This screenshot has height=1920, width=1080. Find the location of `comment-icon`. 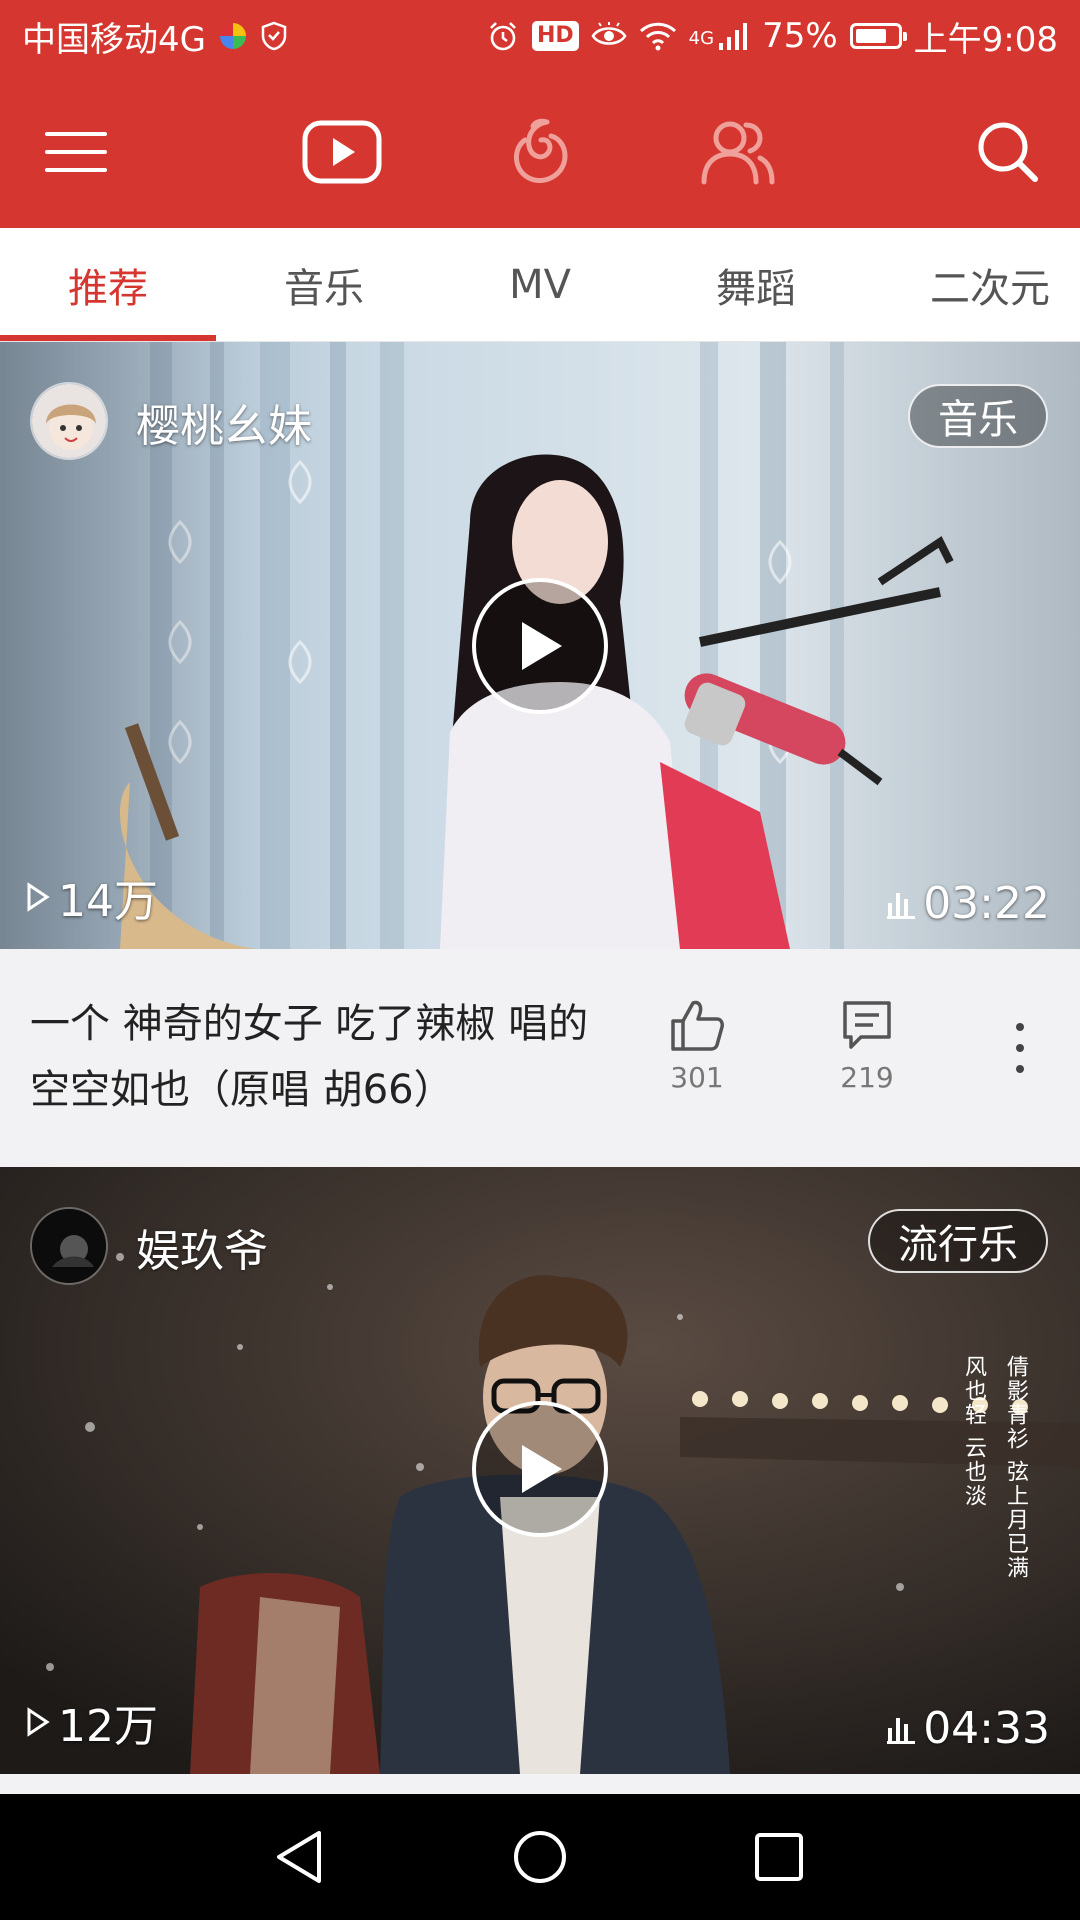

comment-icon is located at coordinates (867, 1025).